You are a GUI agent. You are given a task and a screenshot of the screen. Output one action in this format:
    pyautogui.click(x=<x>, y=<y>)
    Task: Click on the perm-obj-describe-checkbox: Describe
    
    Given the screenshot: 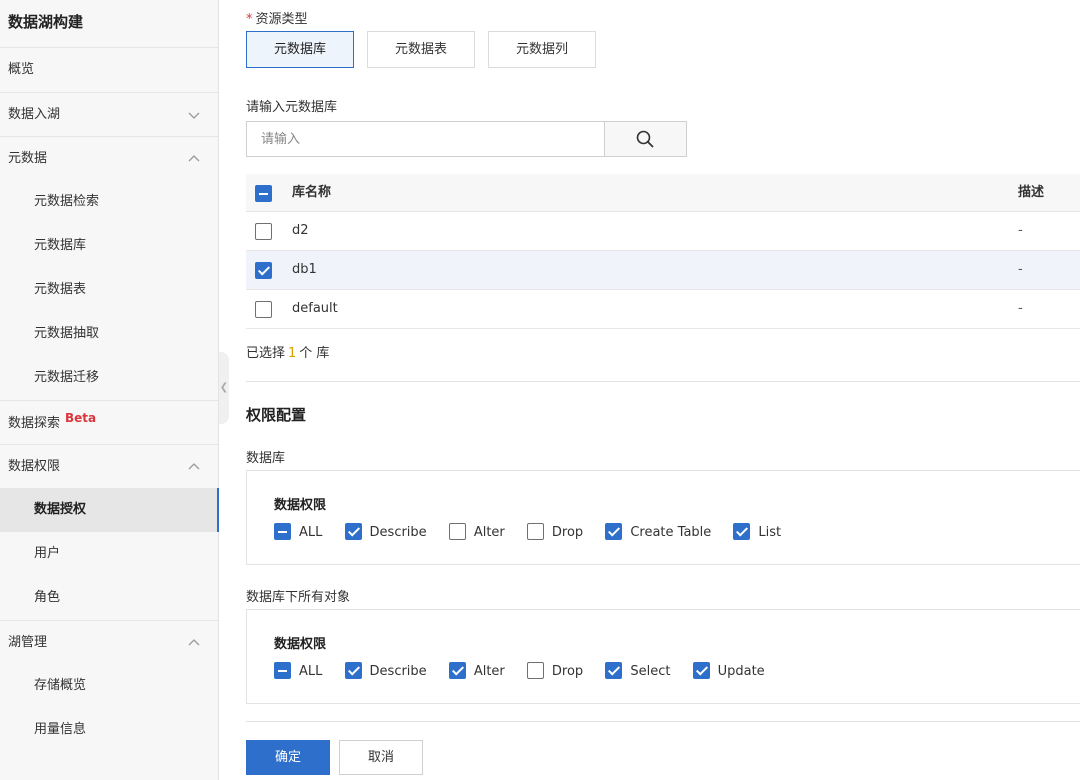 What is the action you would take?
    pyautogui.click(x=385, y=671)
    